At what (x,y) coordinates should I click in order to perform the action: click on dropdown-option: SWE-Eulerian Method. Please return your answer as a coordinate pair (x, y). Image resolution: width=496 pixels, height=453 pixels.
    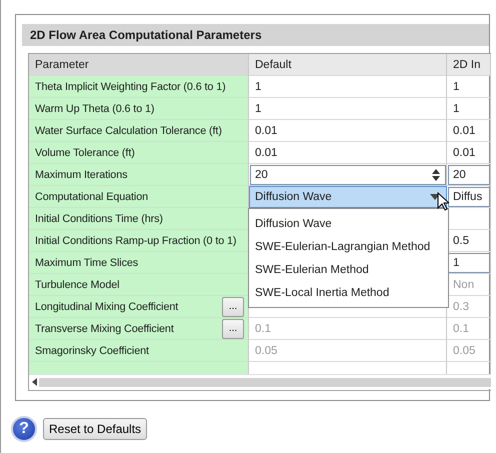
    Looking at the image, I should click on (348, 270).